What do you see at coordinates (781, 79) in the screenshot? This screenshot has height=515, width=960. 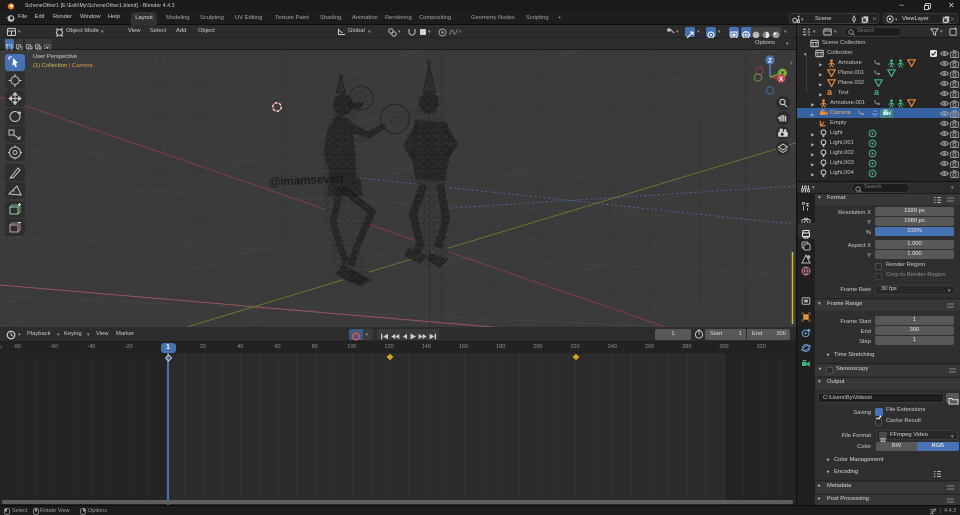 I see `svg-text: X` at bounding box center [781, 79].